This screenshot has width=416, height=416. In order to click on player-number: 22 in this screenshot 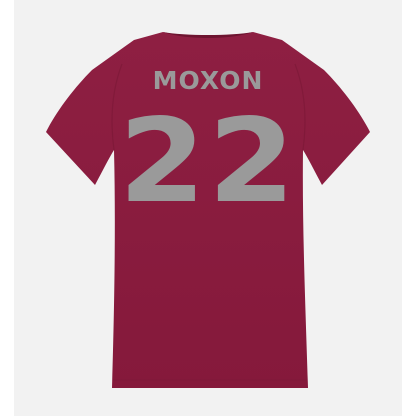, I will do `click(208, 161)`.